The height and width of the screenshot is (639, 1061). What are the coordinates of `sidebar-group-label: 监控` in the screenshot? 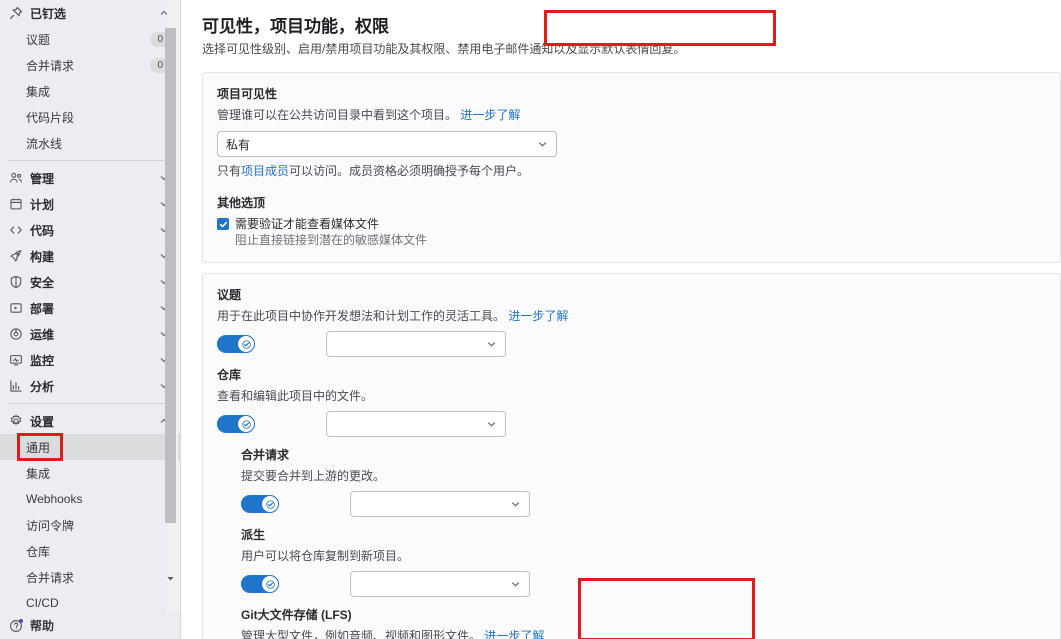 It's located at (42, 360).